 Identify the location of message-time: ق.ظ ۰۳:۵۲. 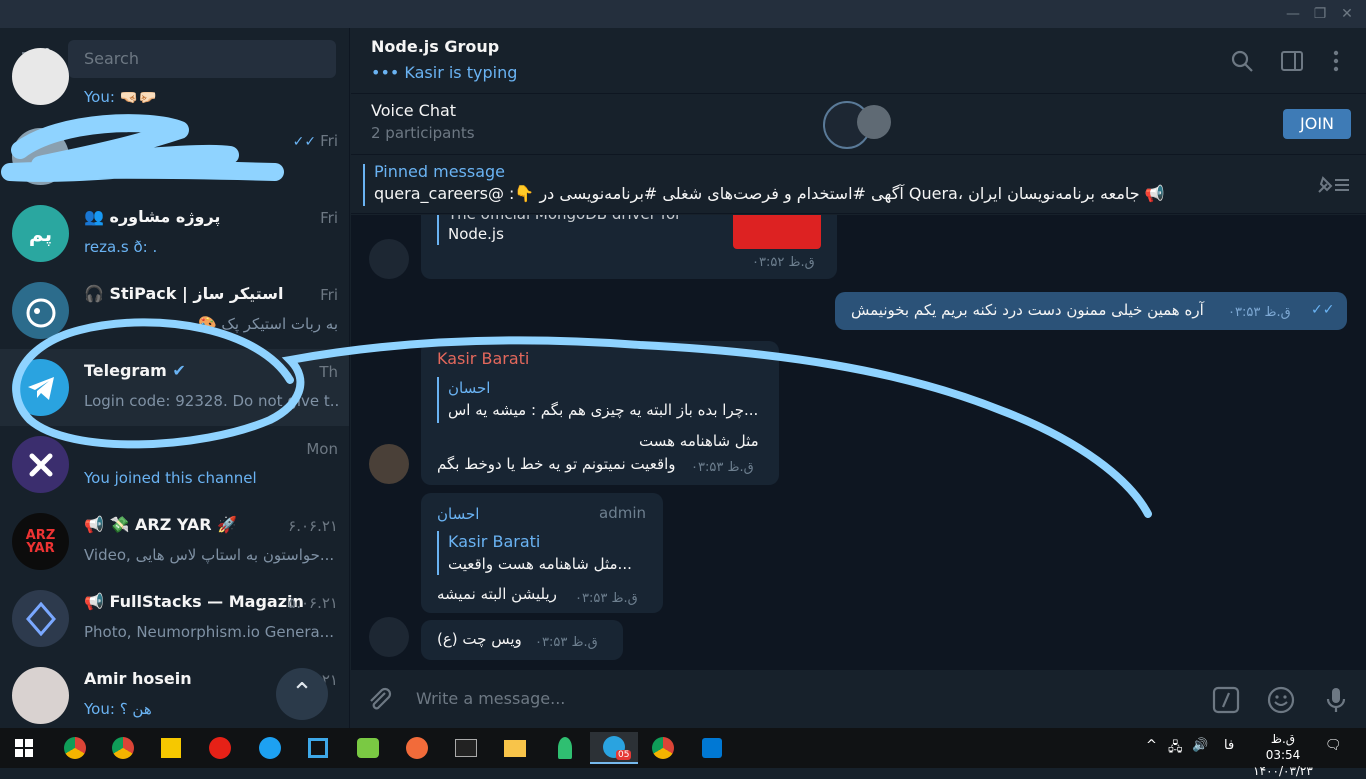
(783, 262).